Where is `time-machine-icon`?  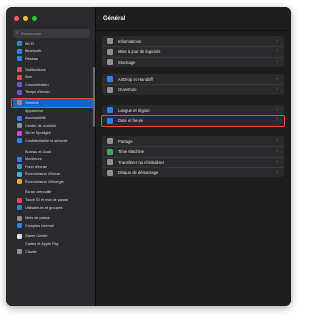
time-machine-icon is located at coordinates (110, 151).